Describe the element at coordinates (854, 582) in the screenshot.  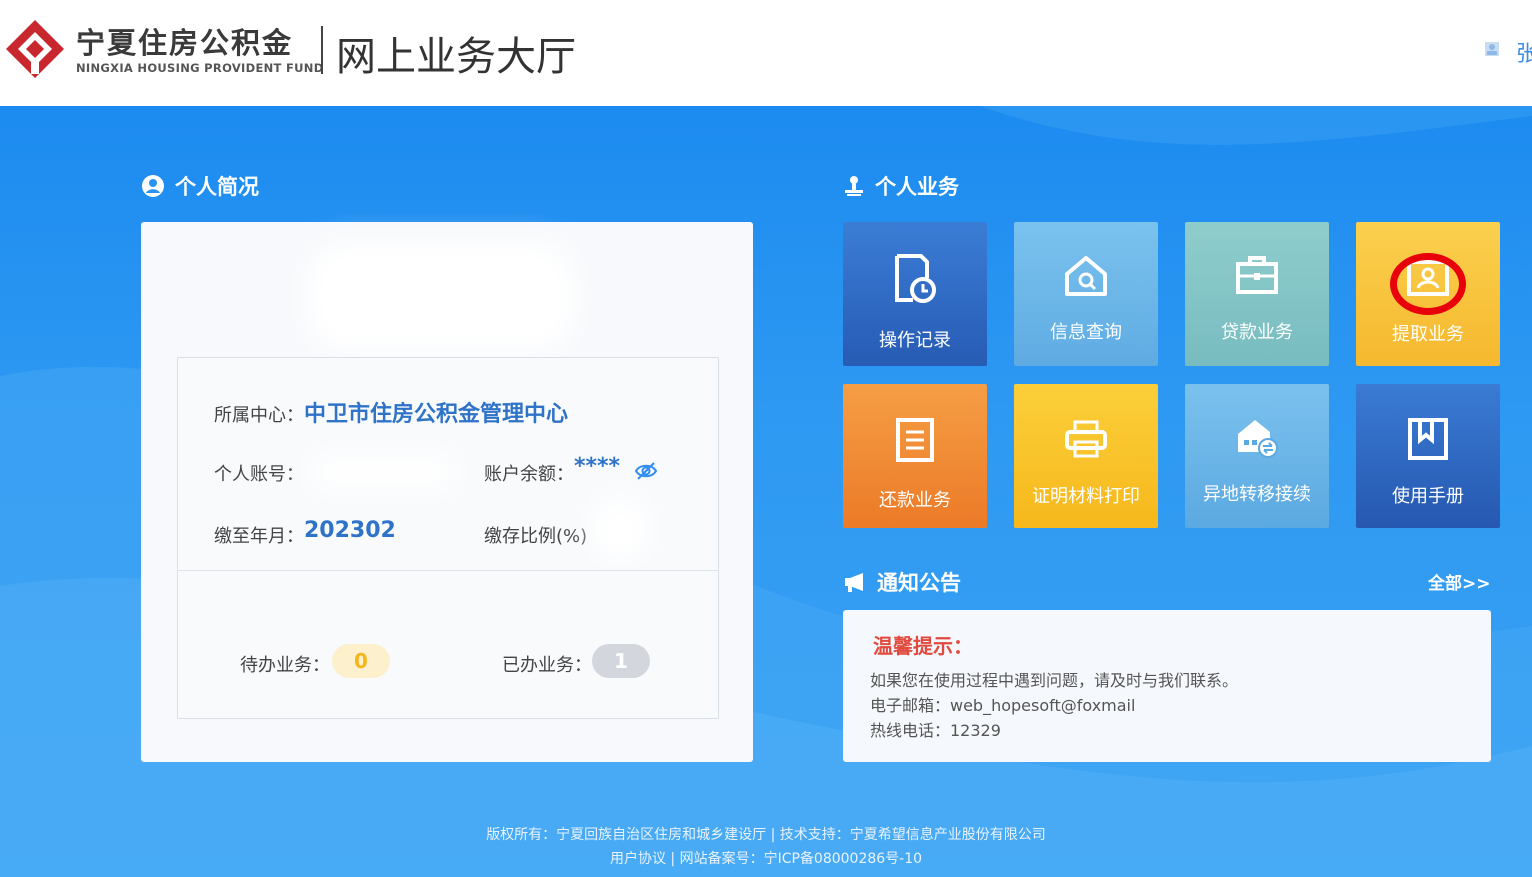
I see `megaphone-icon` at that location.